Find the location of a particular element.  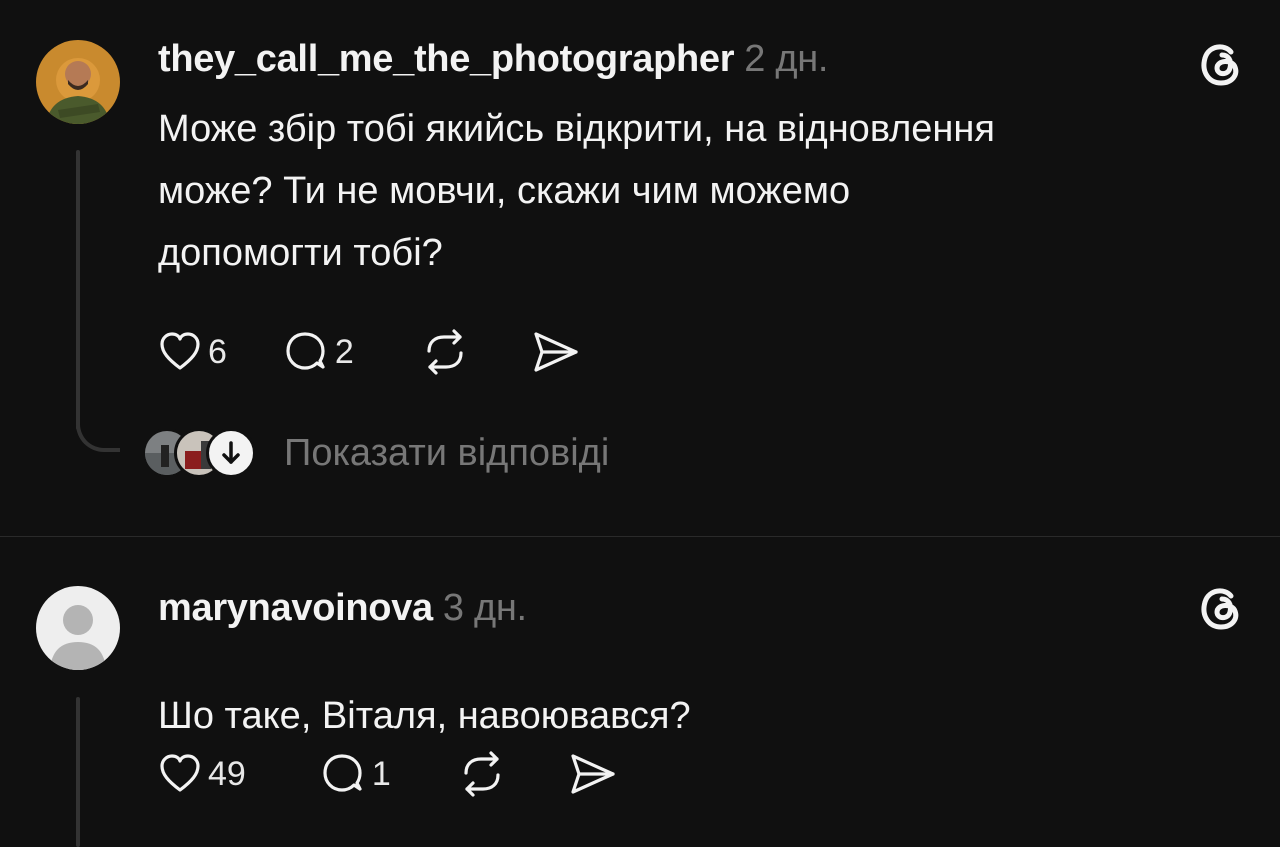

action-bar: 6 2 is located at coordinates (369, 352).